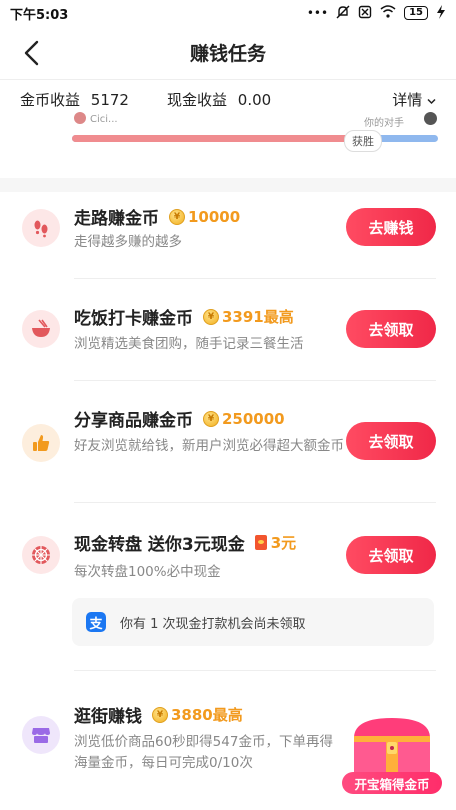 The width and height of the screenshot is (456, 810). What do you see at coordinates (407, 99) in the screenshot?
I see `details-label: 详情` at bounding box center [407, 99].